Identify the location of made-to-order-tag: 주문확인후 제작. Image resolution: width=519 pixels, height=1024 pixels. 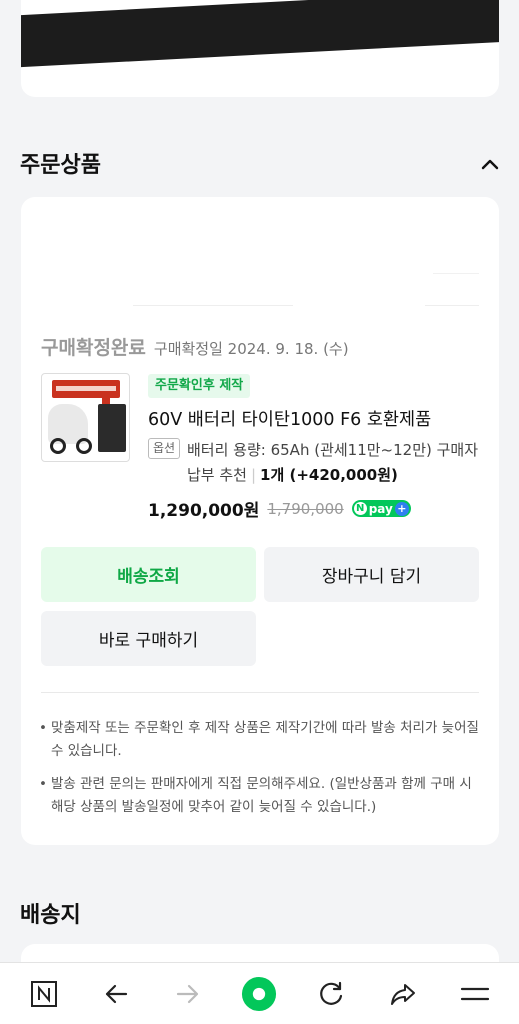
(199, 386).